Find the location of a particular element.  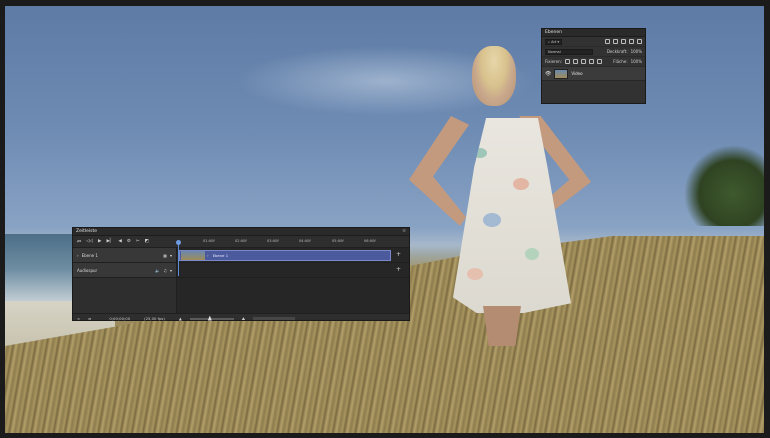

zoom-slider is located at coordinates (211, 318).